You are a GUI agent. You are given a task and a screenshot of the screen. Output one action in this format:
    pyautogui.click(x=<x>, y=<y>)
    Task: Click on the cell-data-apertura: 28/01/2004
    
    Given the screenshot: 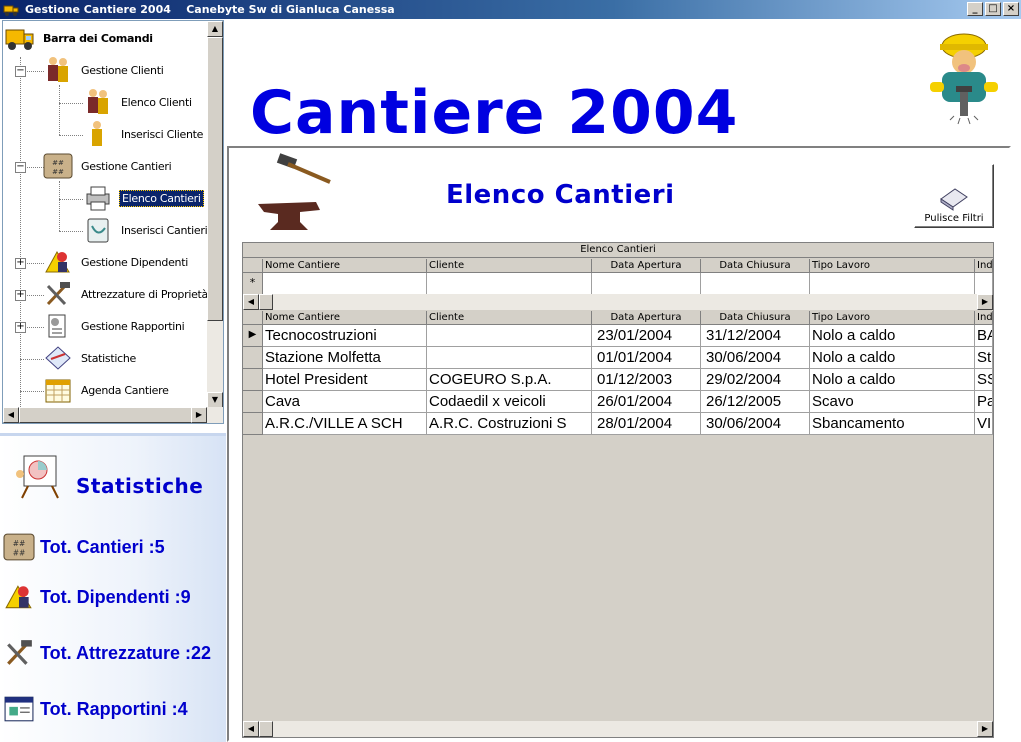 What is the action you would take?
    pyautogui.click(x=646, y=424)
    